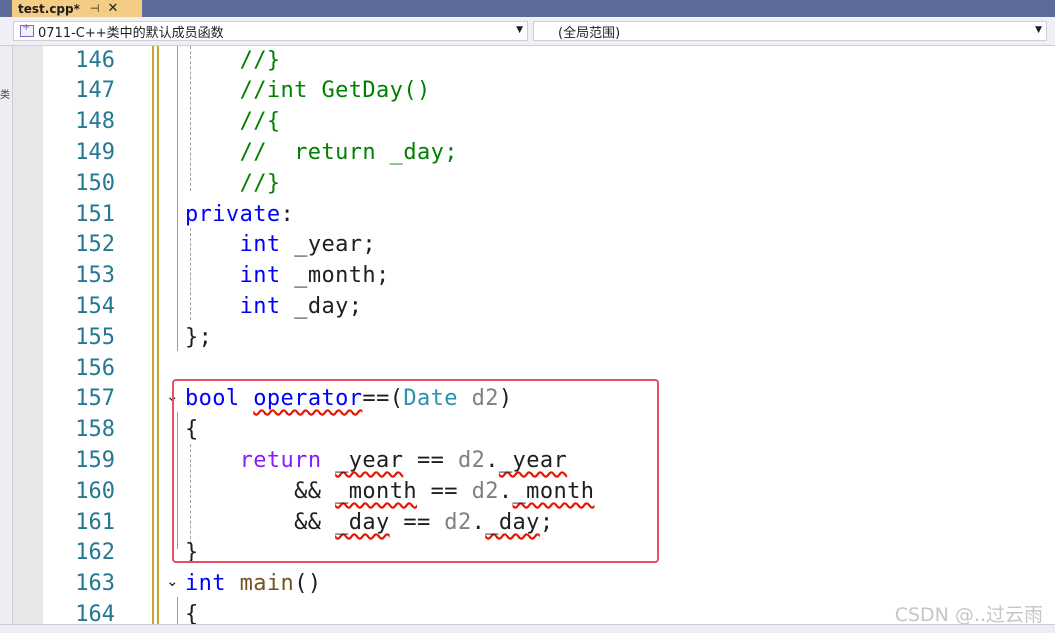  I want to click on code-text: // return _day;, so click(321, 152).